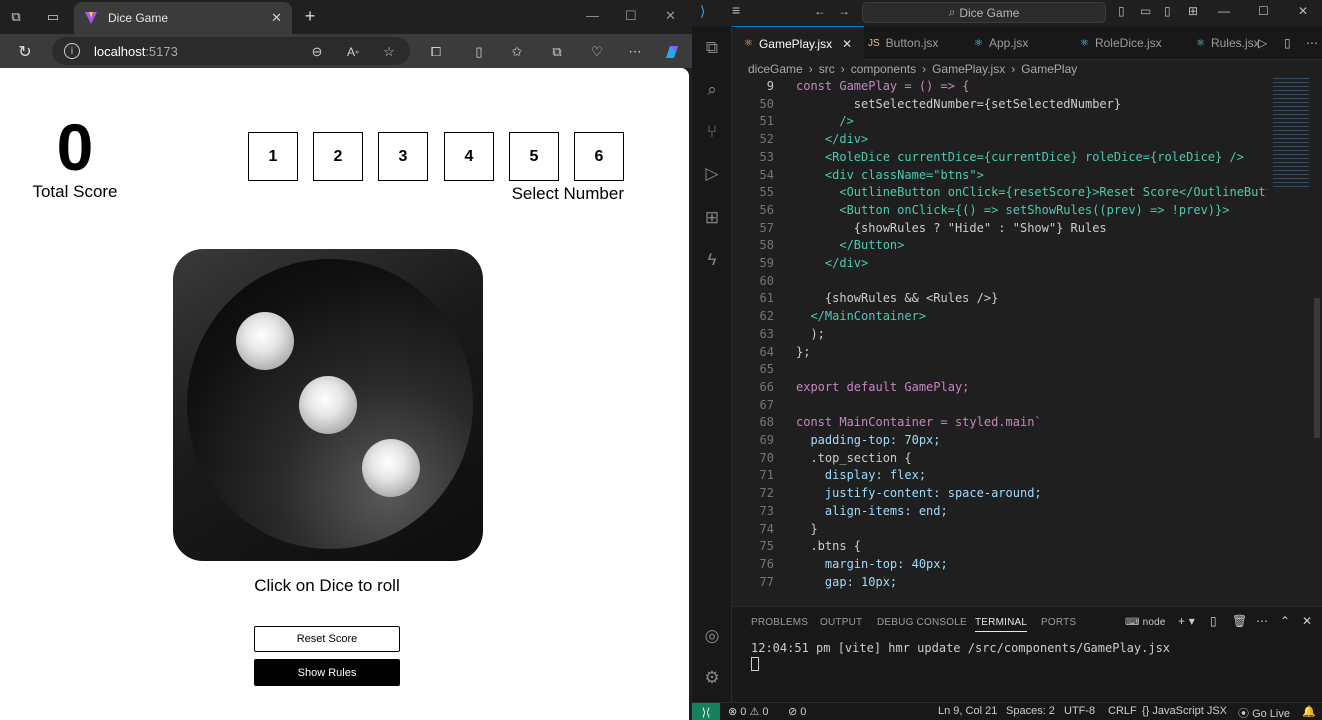  What do you see at coordinates (1239, 621) in the screenshot?
I see `kill-terminal-icon: 🗑` at bounding box center [1239, 621].